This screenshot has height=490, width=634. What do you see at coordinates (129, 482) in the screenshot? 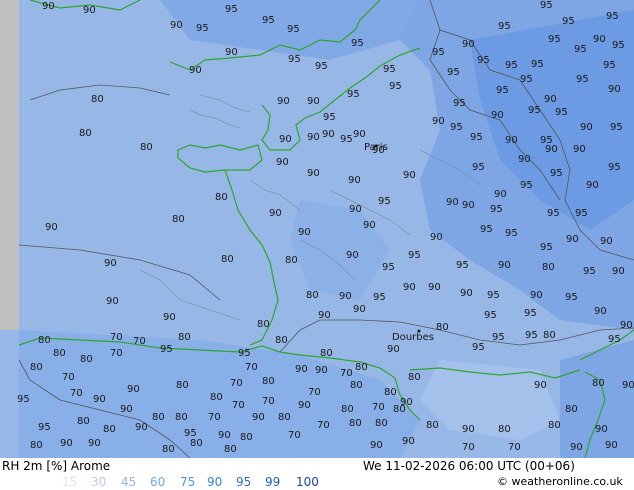
I see `scale-label-45: 45` at bounding box center [129, 482].